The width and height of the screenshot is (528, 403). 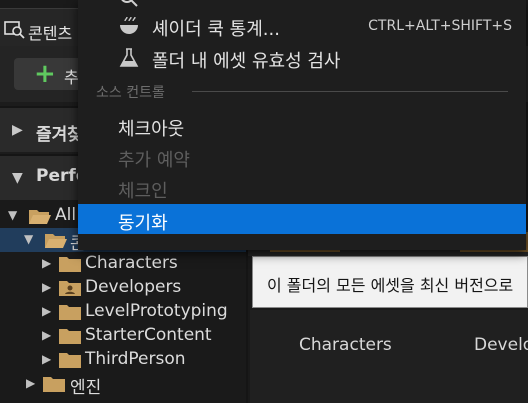 What do you see at coordinates (501, 345) in the screenshot?
I see `asset-tile-label: Develo` at bounding box center [501, 345].